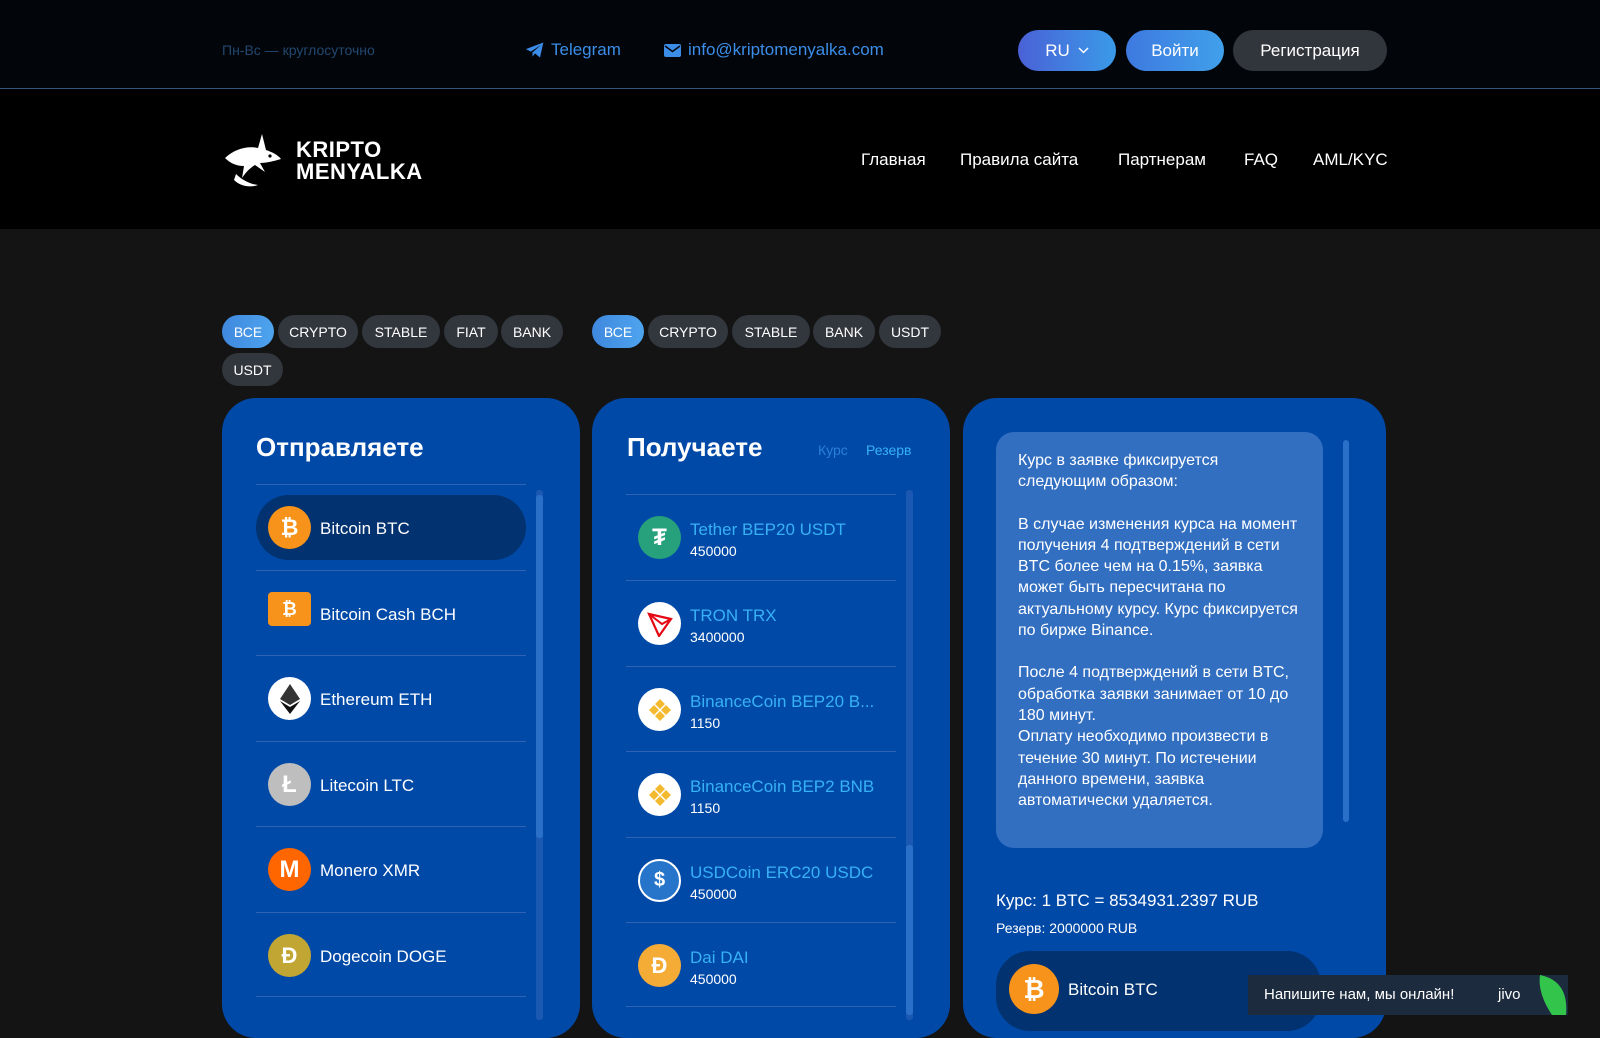 The height and width of the screenshot is (1038, 1600). What do you see at coordinates (252, 160) in the screenshot?
I see `shark-logo-icon` at bounding box center [252, 160].